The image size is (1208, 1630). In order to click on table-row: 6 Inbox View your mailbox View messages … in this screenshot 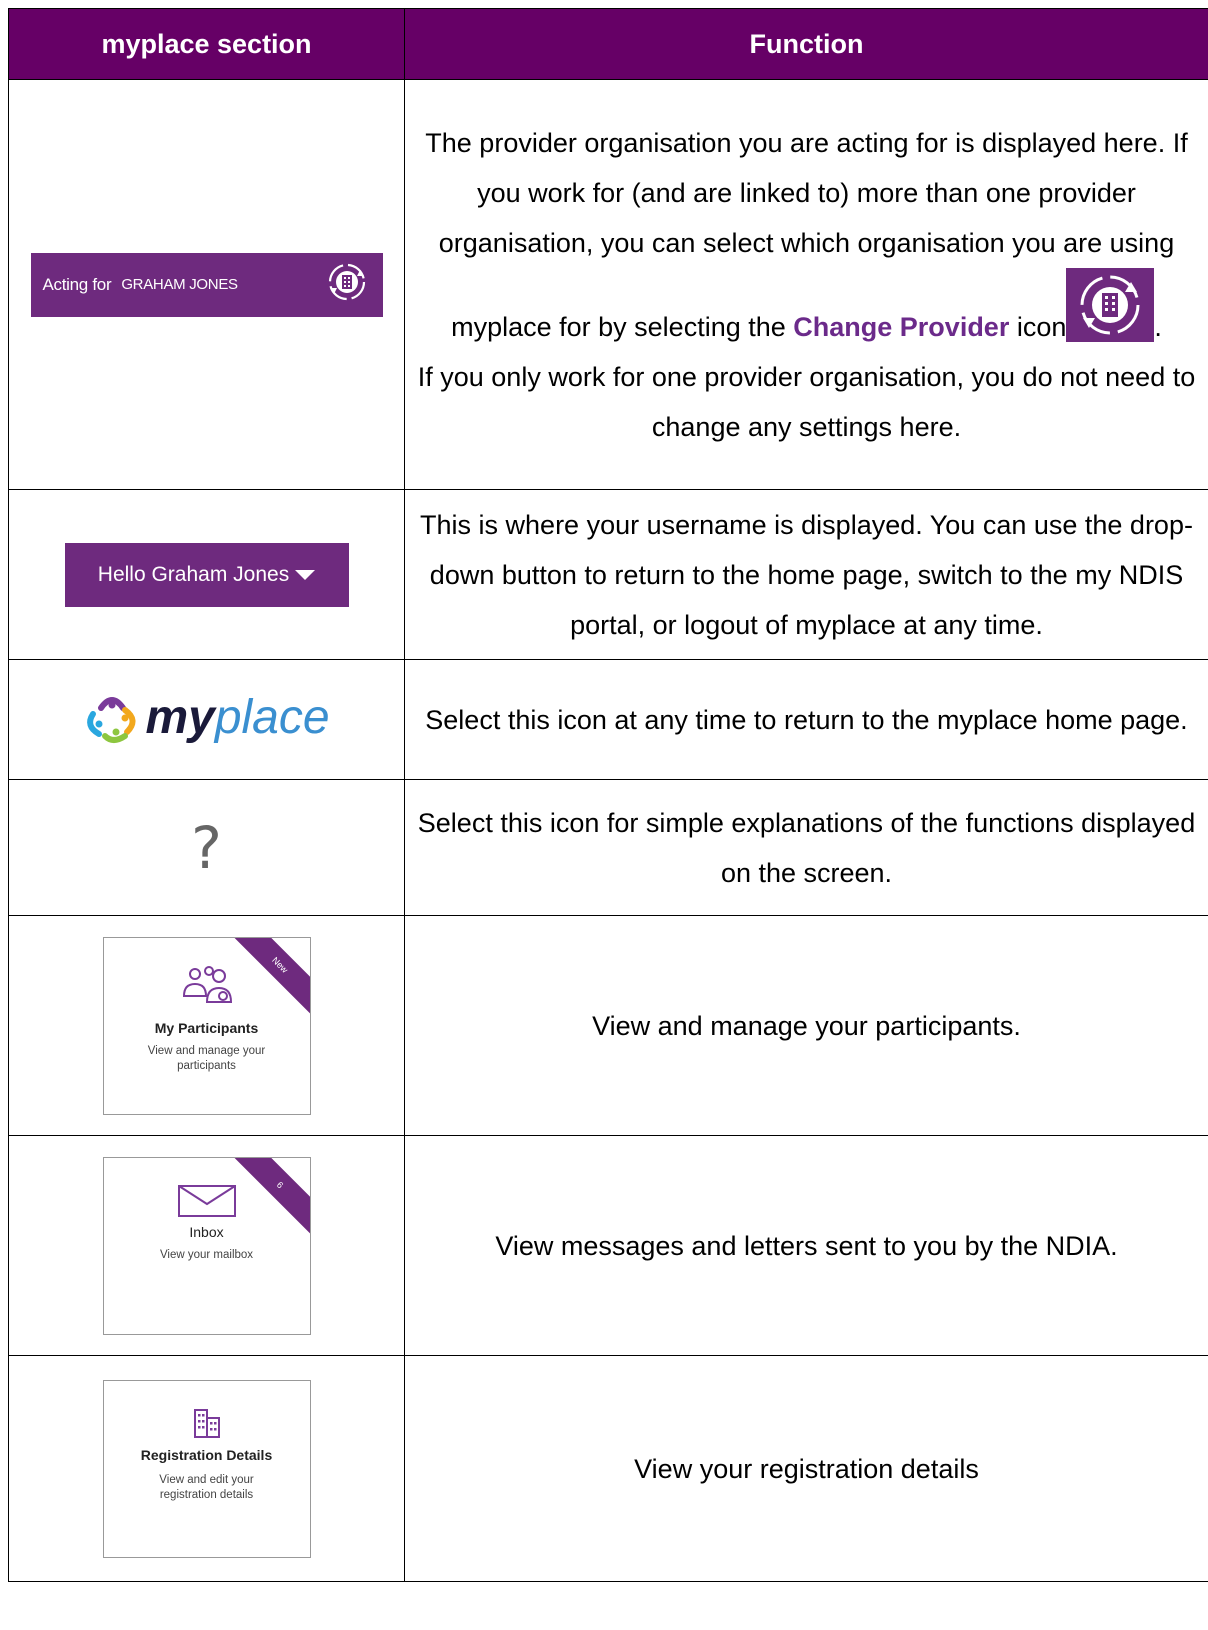, I will do `click(608, 1245)`.